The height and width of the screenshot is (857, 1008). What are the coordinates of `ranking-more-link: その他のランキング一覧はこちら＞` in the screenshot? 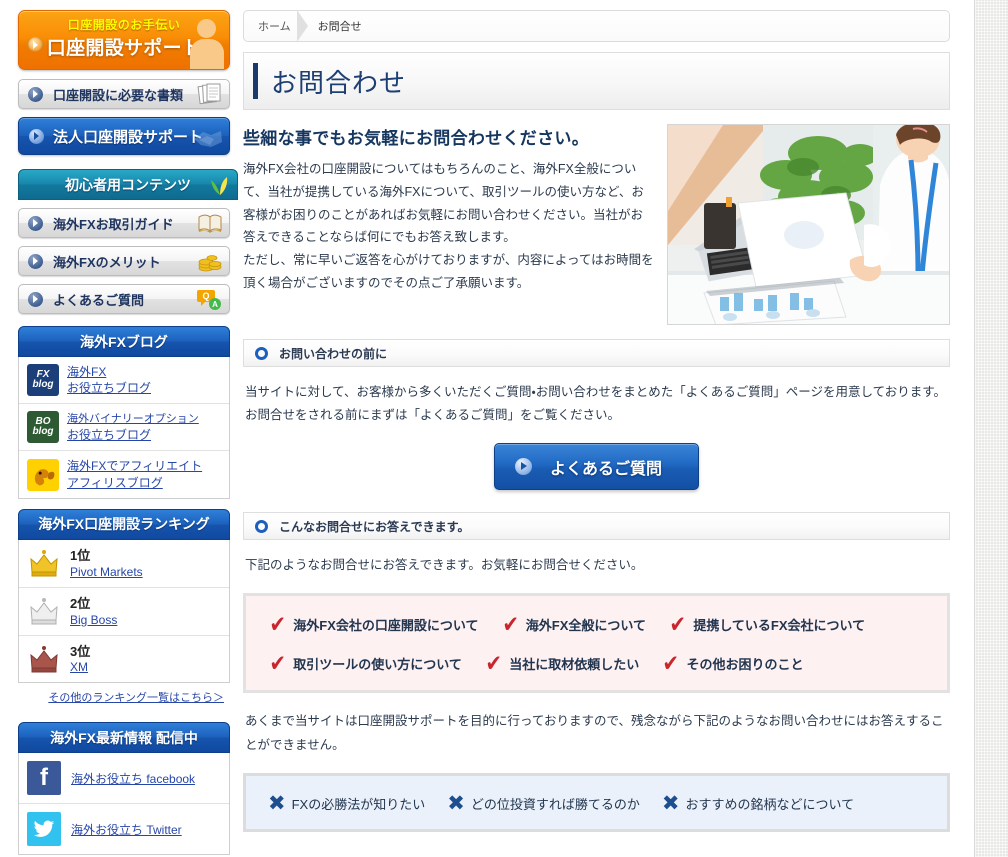 It's located at (136, 698).